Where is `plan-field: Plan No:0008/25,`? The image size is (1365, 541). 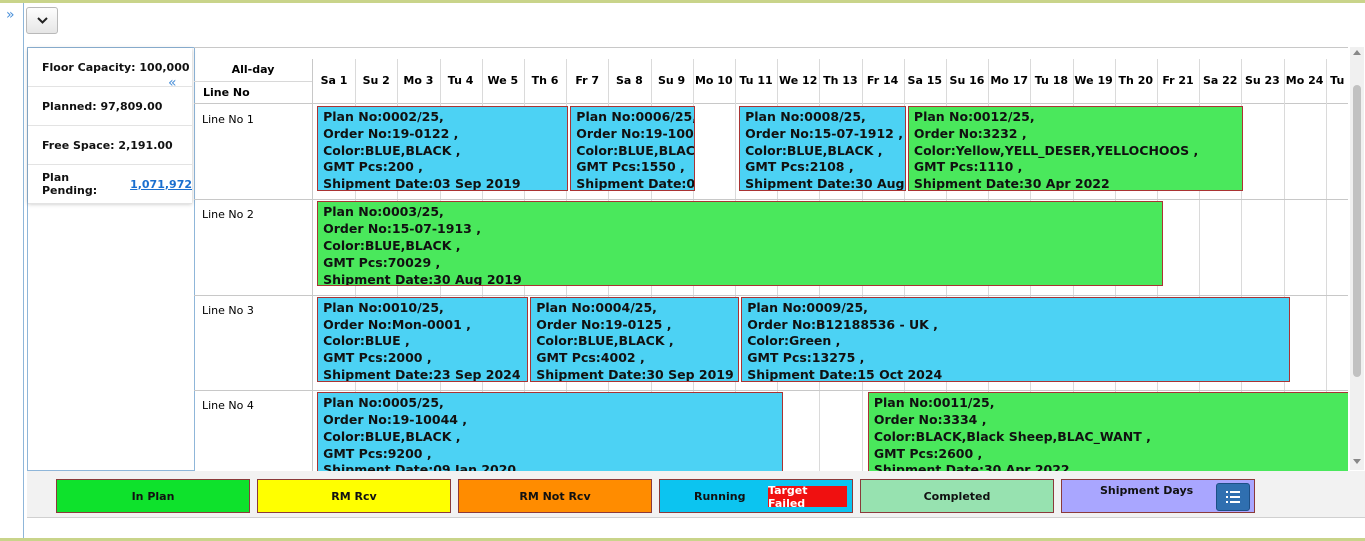 plan-field: Plan No:0008/25, is located at coordinates (805, 116).